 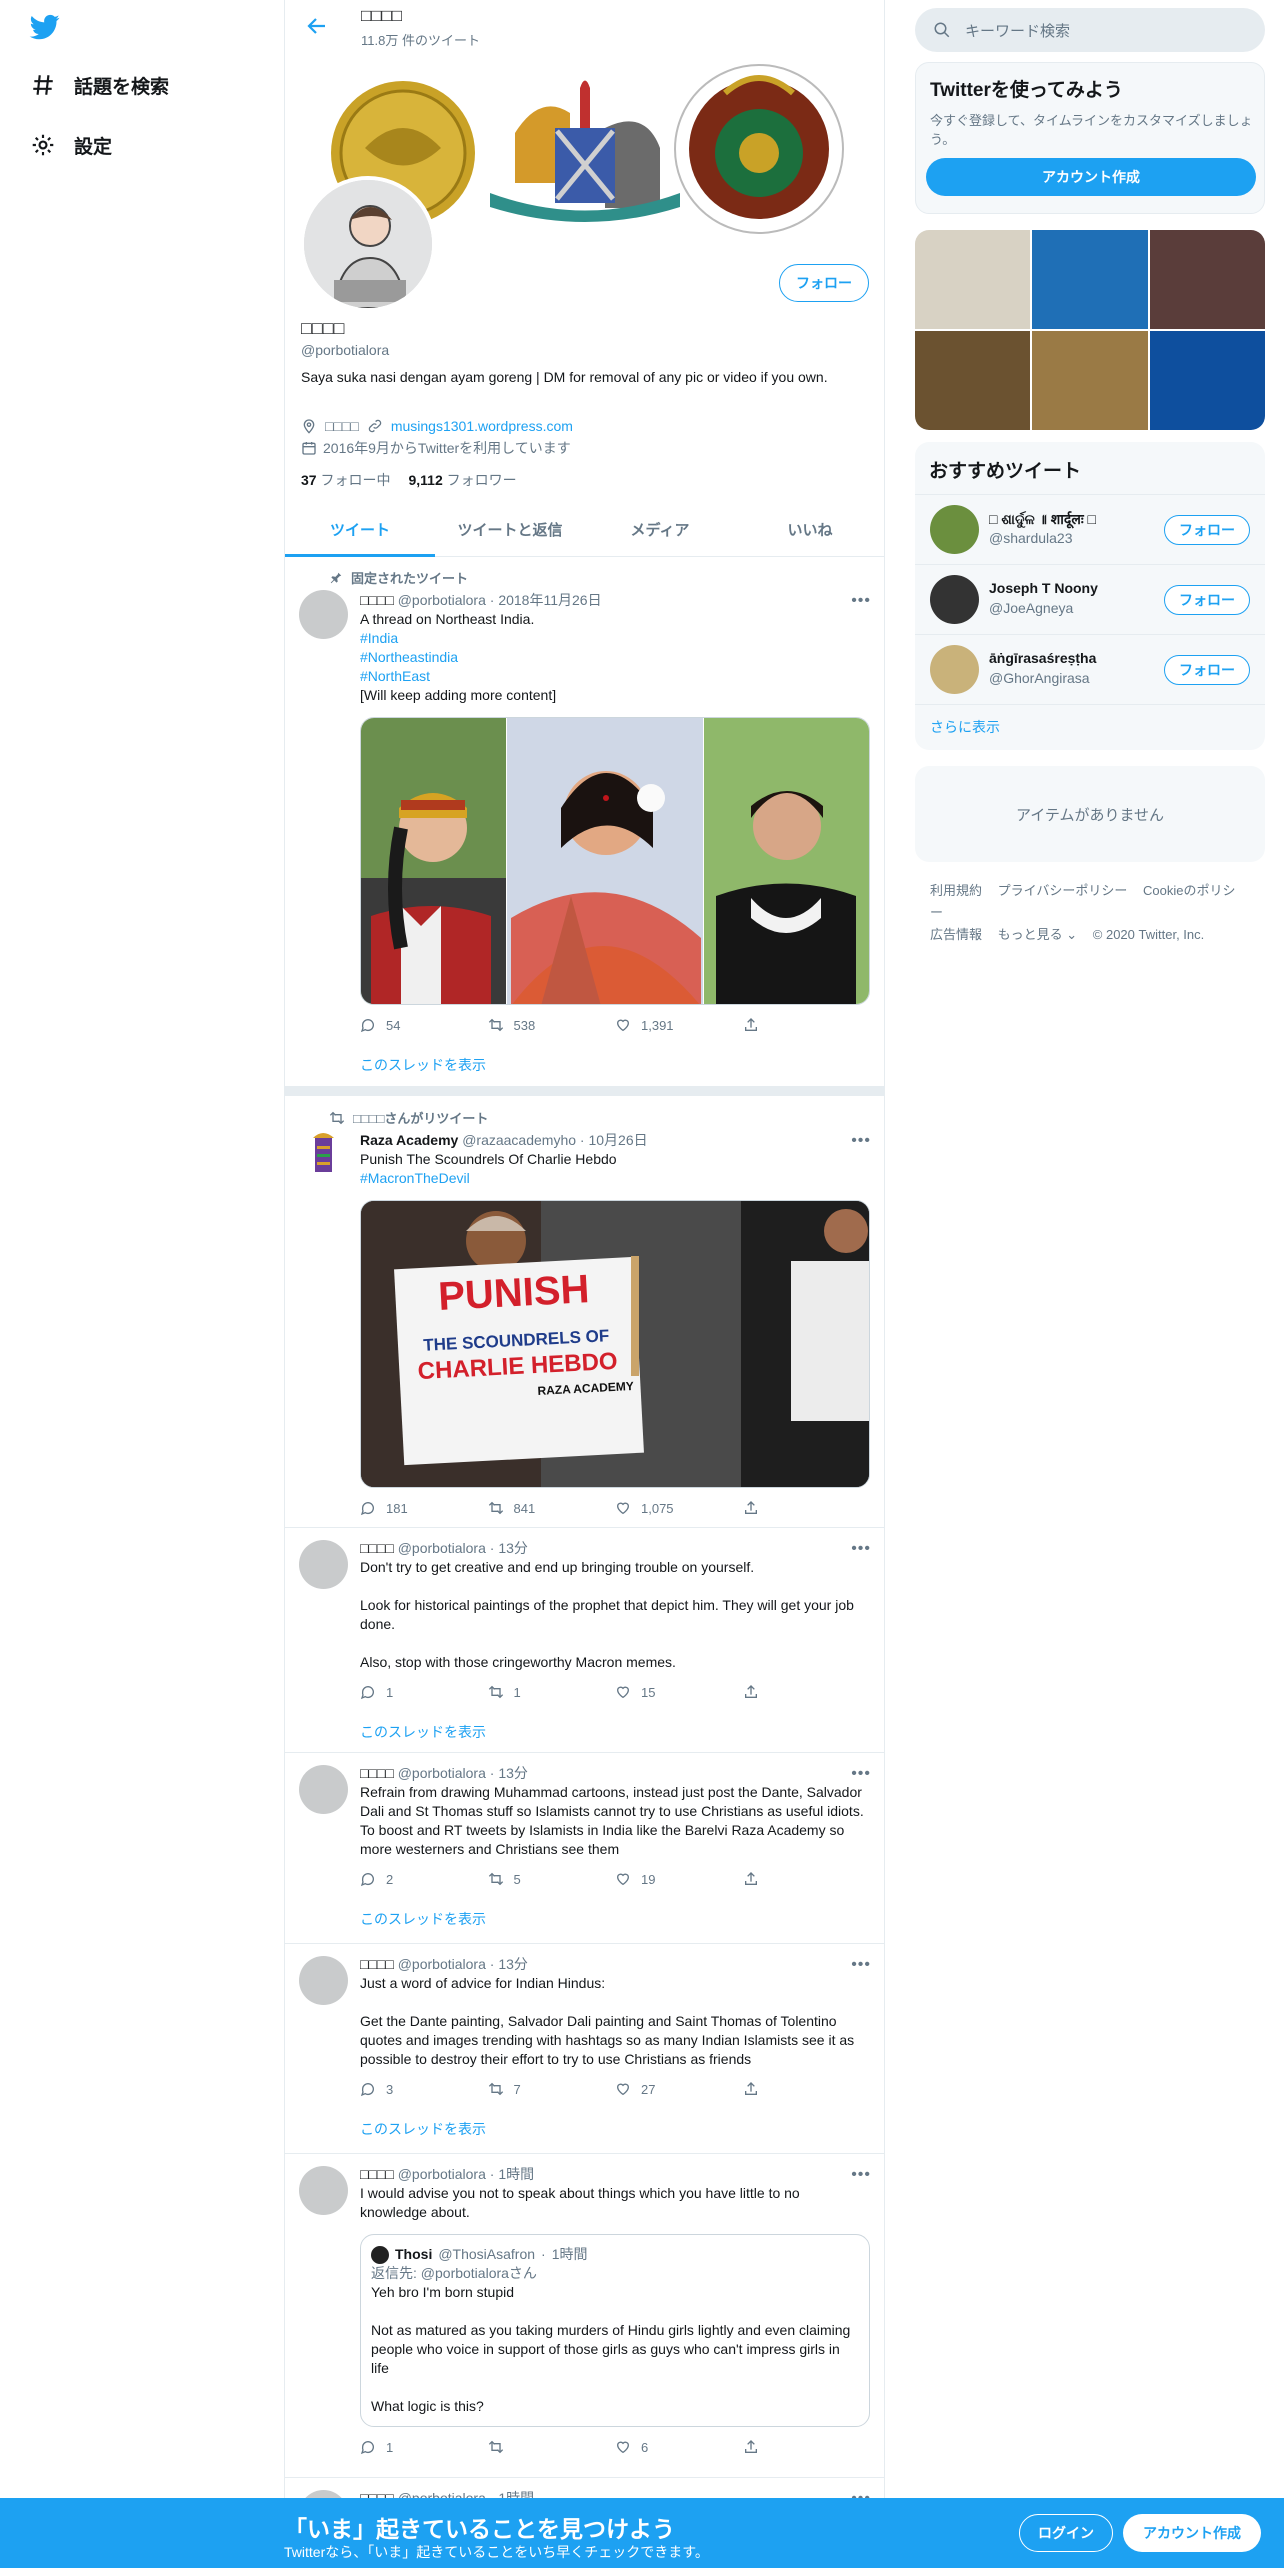 What do you see at coordinates (615, 1178) in the screenshot?
I see `hashtag-link: #MacronTheDevil` at bounding box center [615, 1178].